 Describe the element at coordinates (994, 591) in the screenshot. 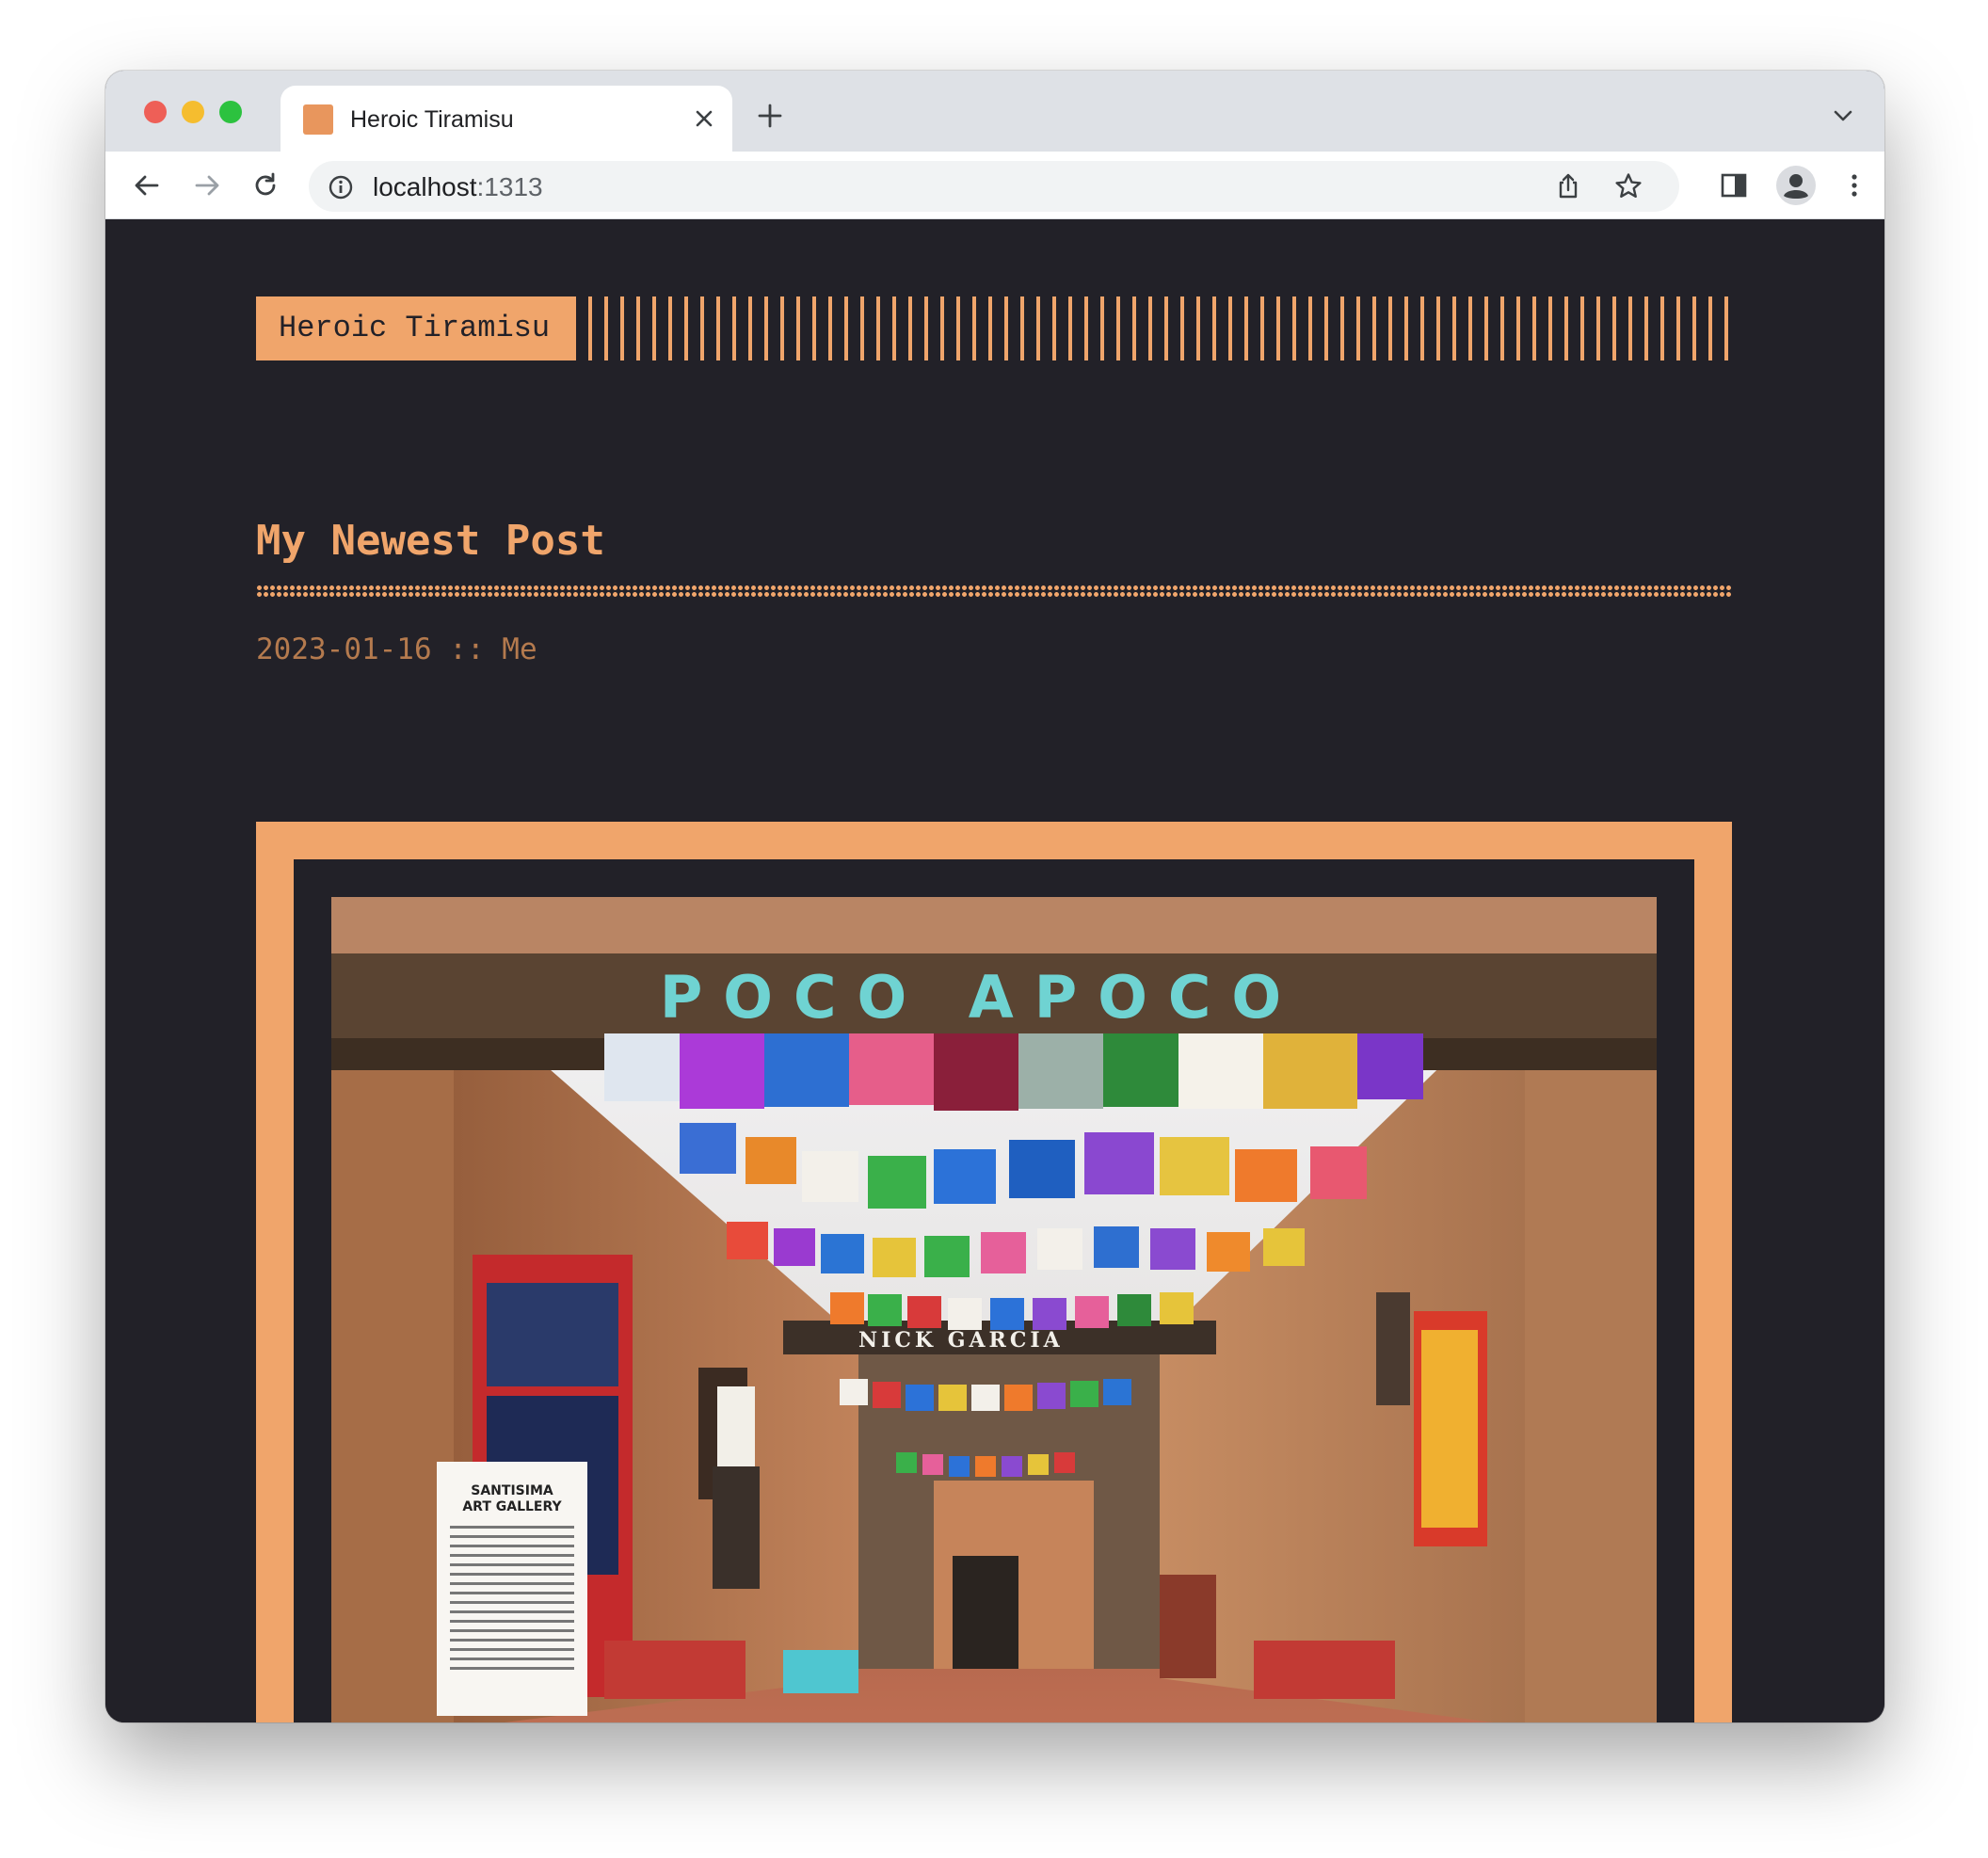

I see `title-divider` at that location.